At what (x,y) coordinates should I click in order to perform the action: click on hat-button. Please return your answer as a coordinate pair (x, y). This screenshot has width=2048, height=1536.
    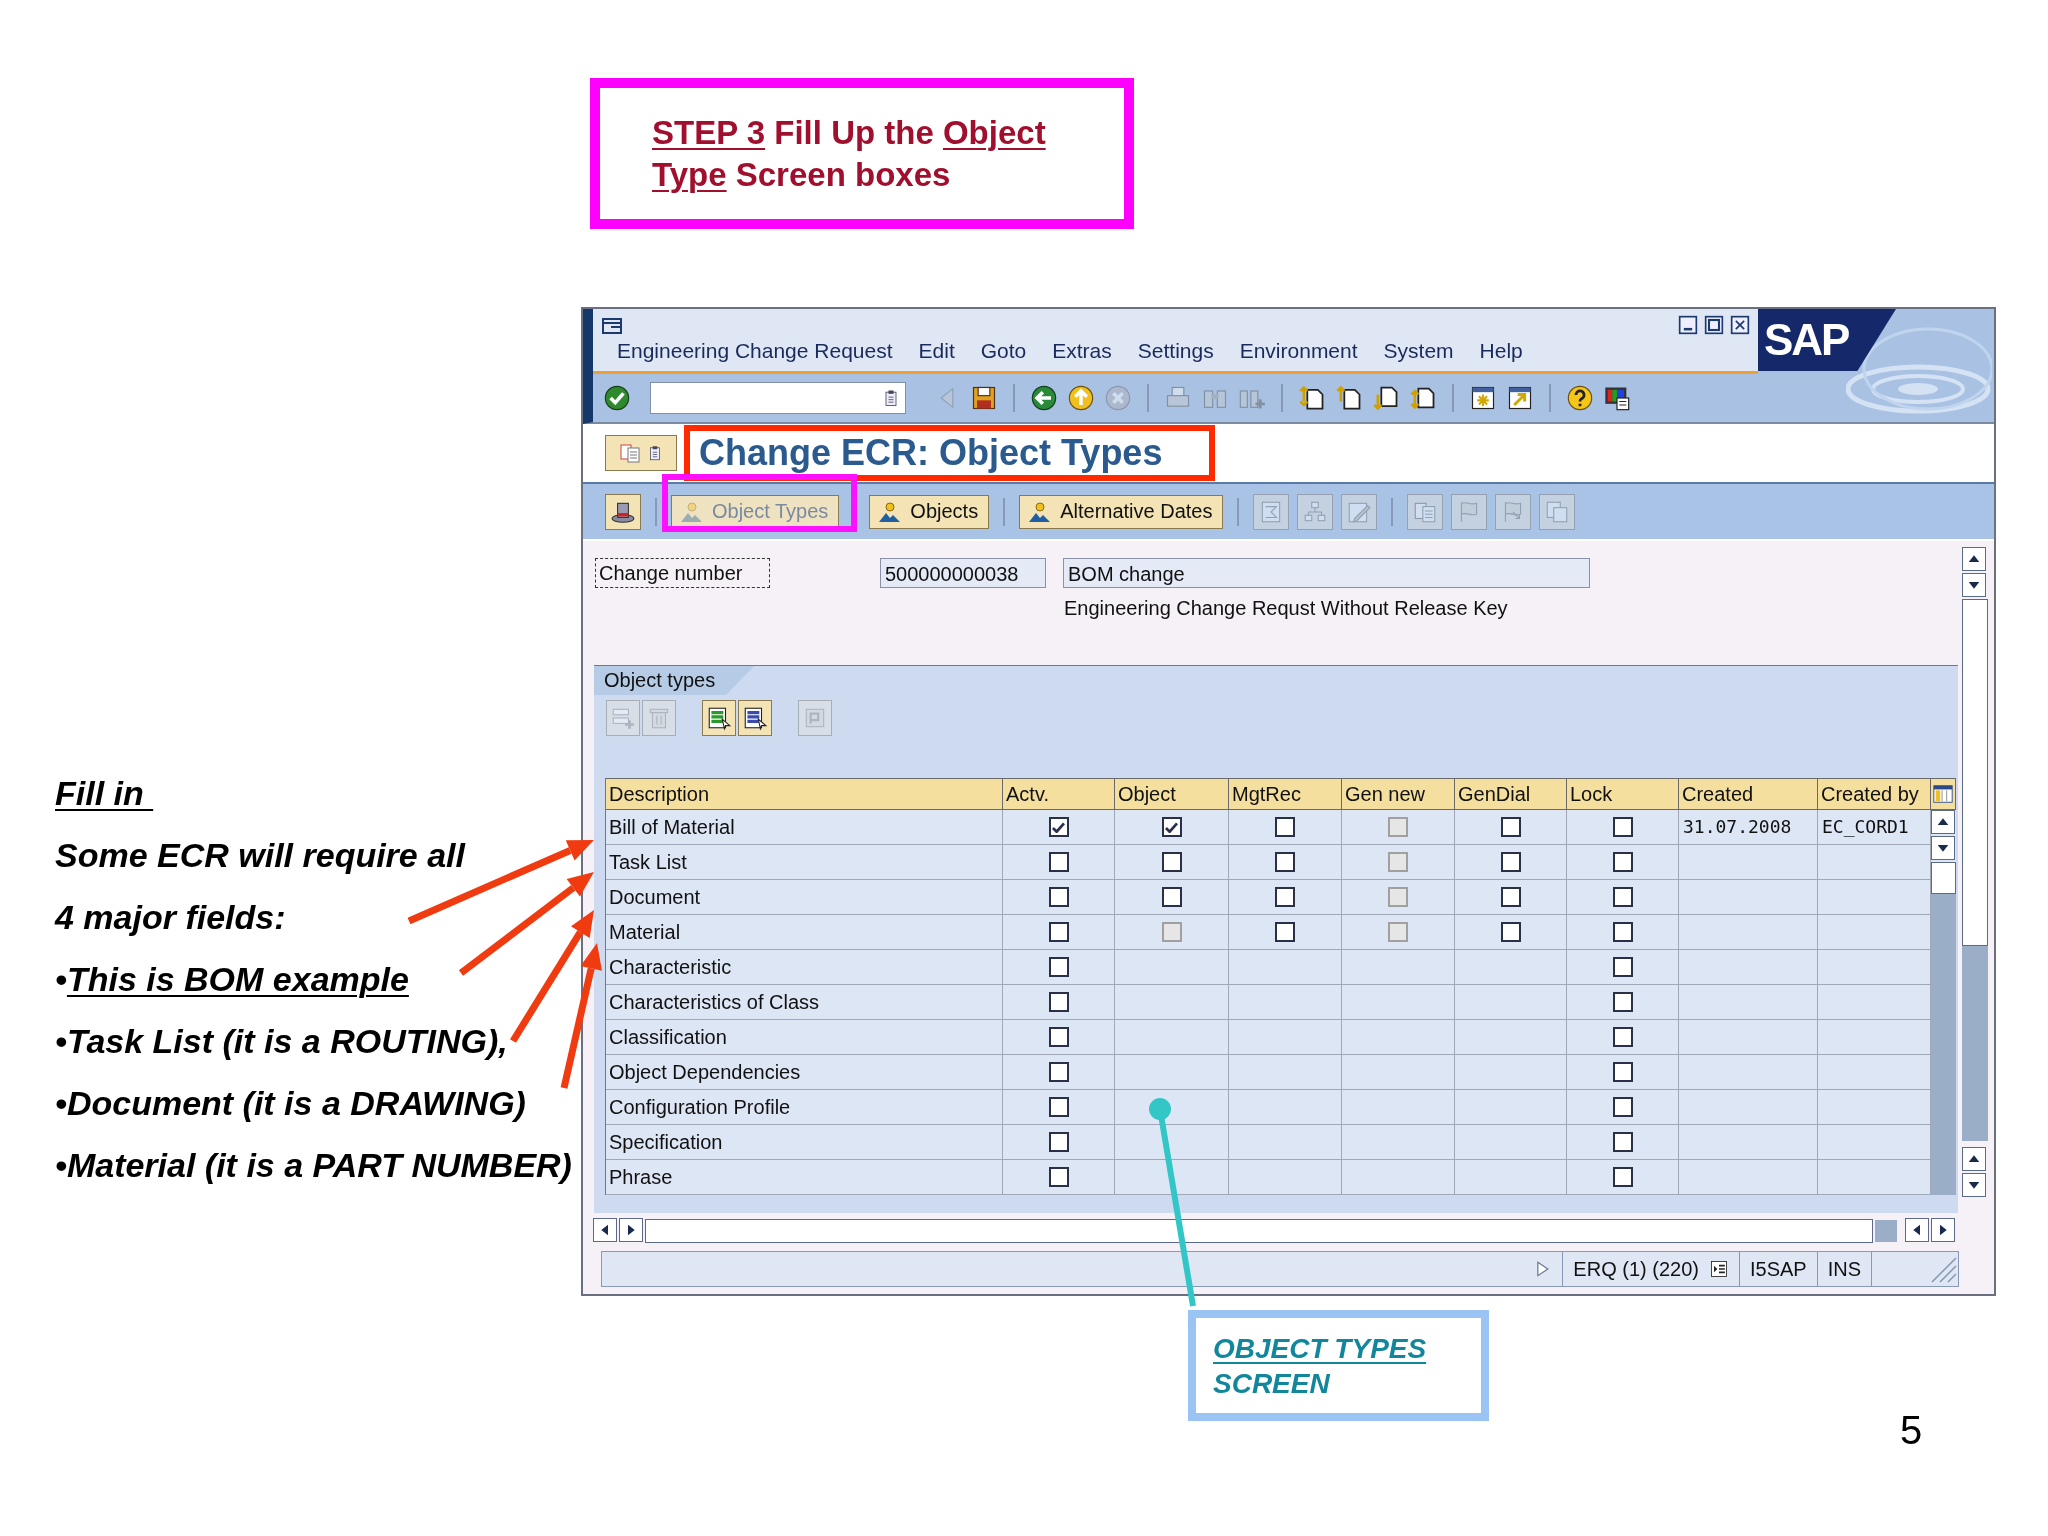
    Looking at the image, I should click on (623, 511).